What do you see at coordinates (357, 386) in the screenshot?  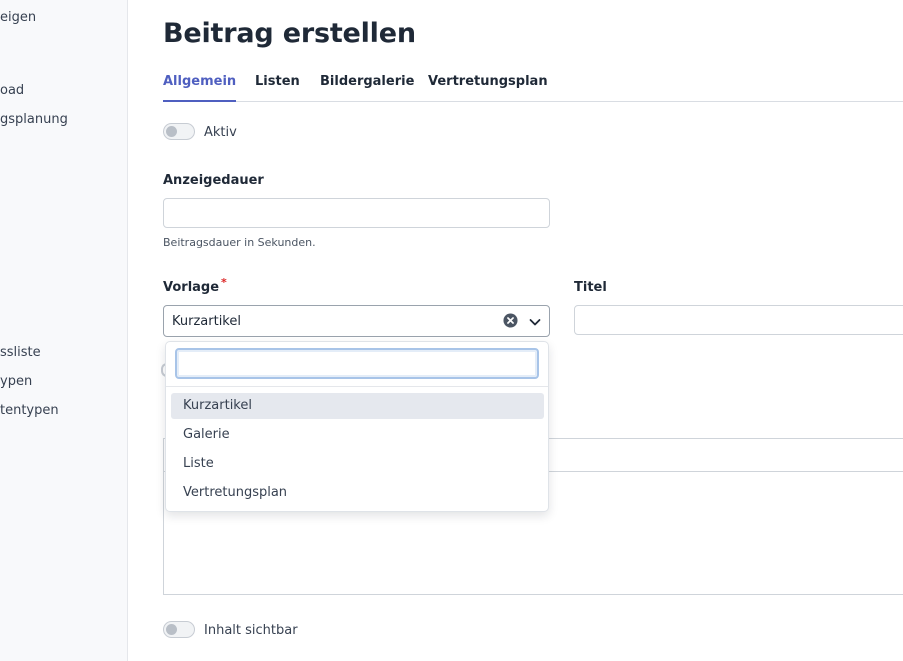 I see `dropdown-divider` at bounding box center [357, 386].